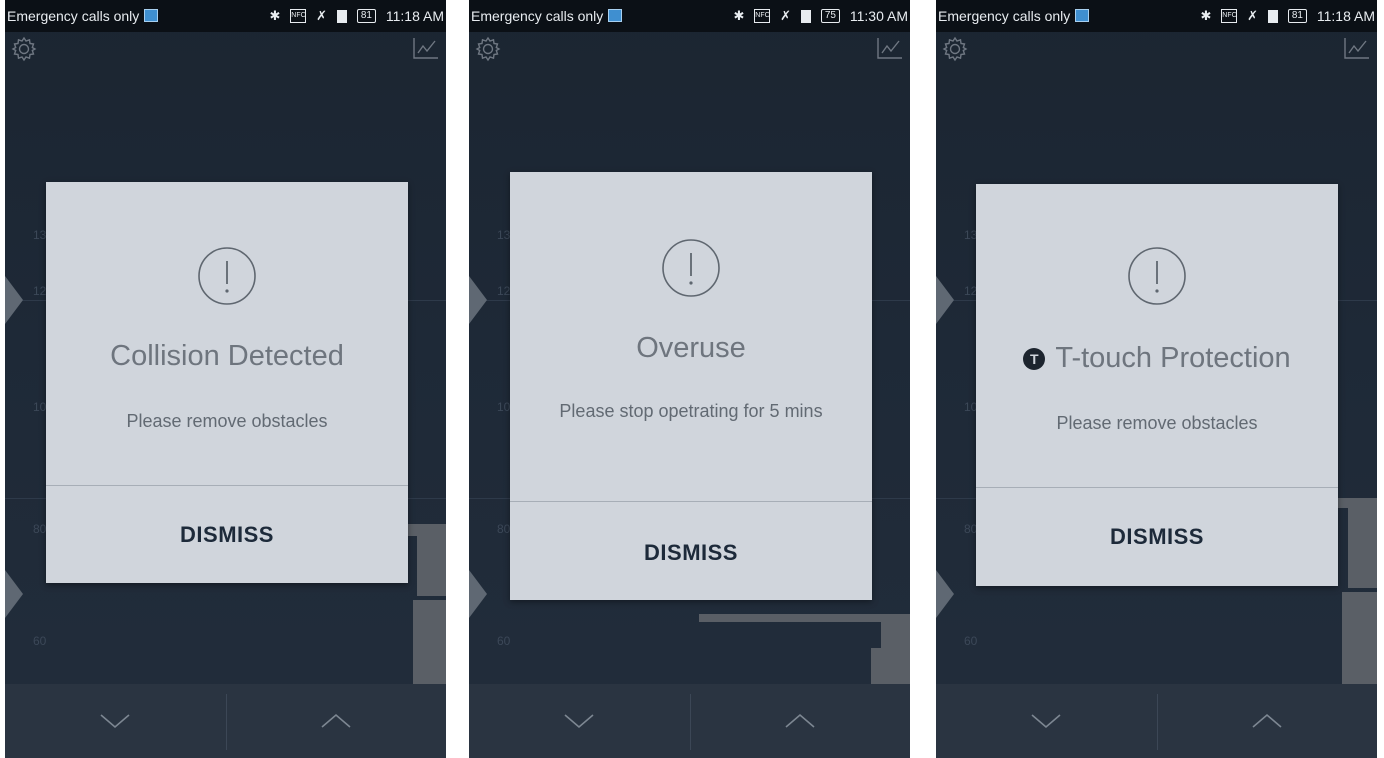 Image resolution: width=1384 pixels, height=758 pixels. I want to click on status-bar: Emergency calls only ✱ NFC ✗ 75 11:30 AM, so click(689, 16).